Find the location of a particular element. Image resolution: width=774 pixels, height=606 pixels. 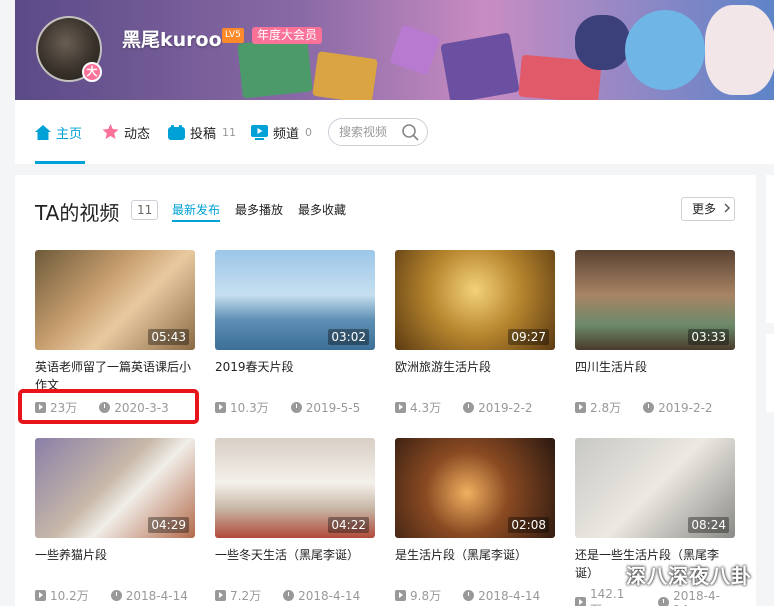

tab-home: 主页 is located at coordinates (58, 132).